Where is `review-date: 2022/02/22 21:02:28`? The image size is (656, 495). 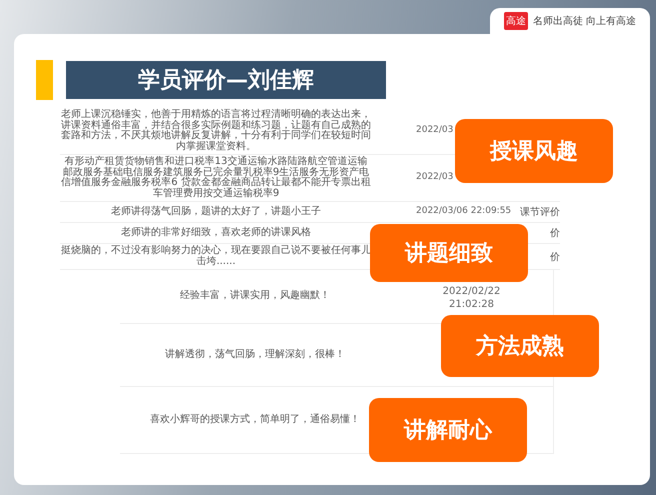
review-date: 2022/02/22 21:02:28 is located at coordinates (472, 298).